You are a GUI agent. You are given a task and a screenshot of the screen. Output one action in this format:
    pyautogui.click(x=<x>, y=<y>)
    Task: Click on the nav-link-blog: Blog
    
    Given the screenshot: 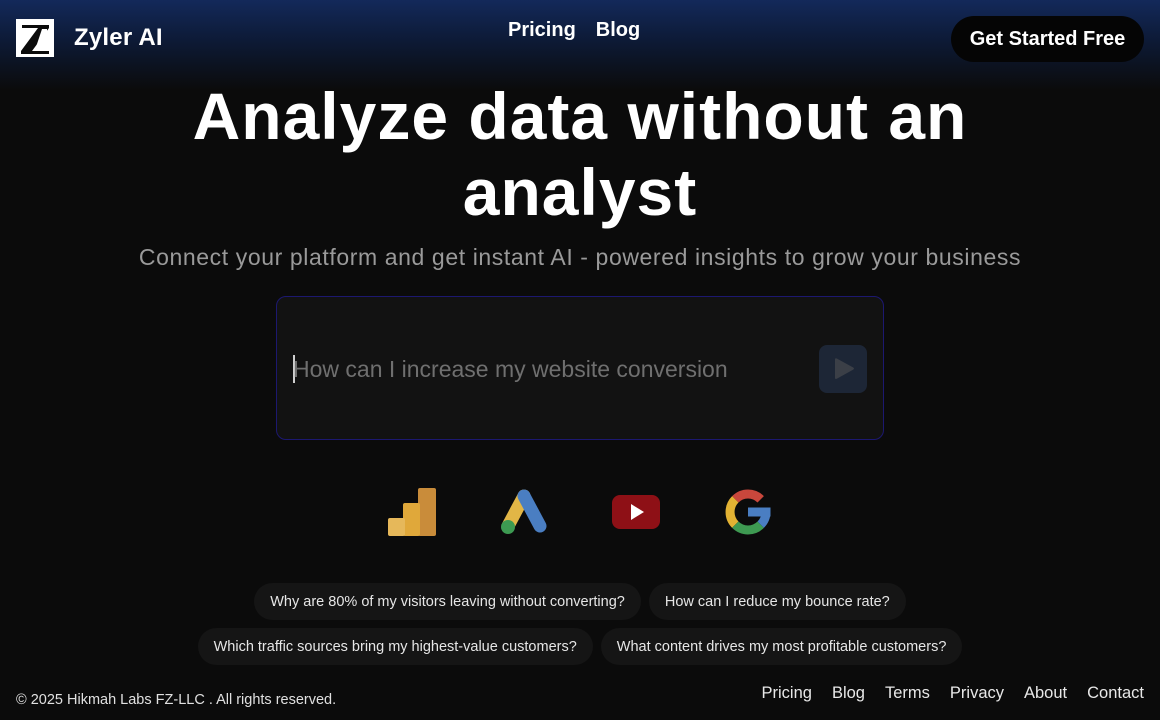 What is the action you would take?
    pyautogui.click(x=618, y=30)
    